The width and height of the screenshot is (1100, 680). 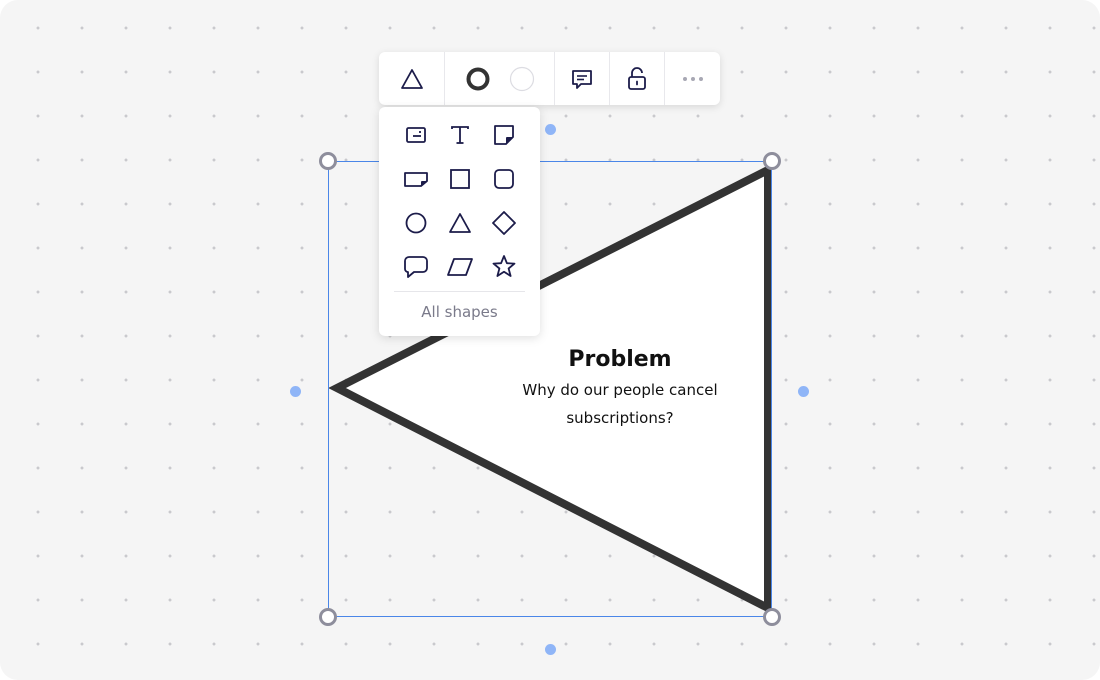 I want to click on shapes-grid, so click(x=460, y=201).